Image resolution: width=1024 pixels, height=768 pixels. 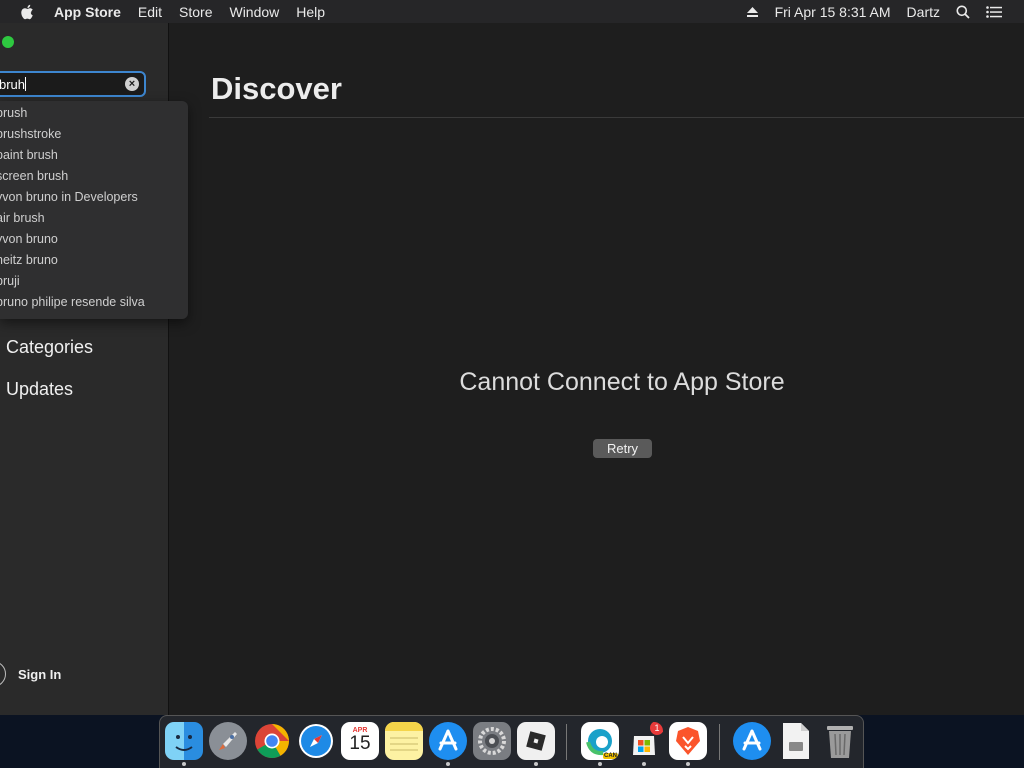 What do you see at coordinates (40, 674) in the screenshot?
I see `sign-in-label: Sign In` at bounding box center [40, 674].